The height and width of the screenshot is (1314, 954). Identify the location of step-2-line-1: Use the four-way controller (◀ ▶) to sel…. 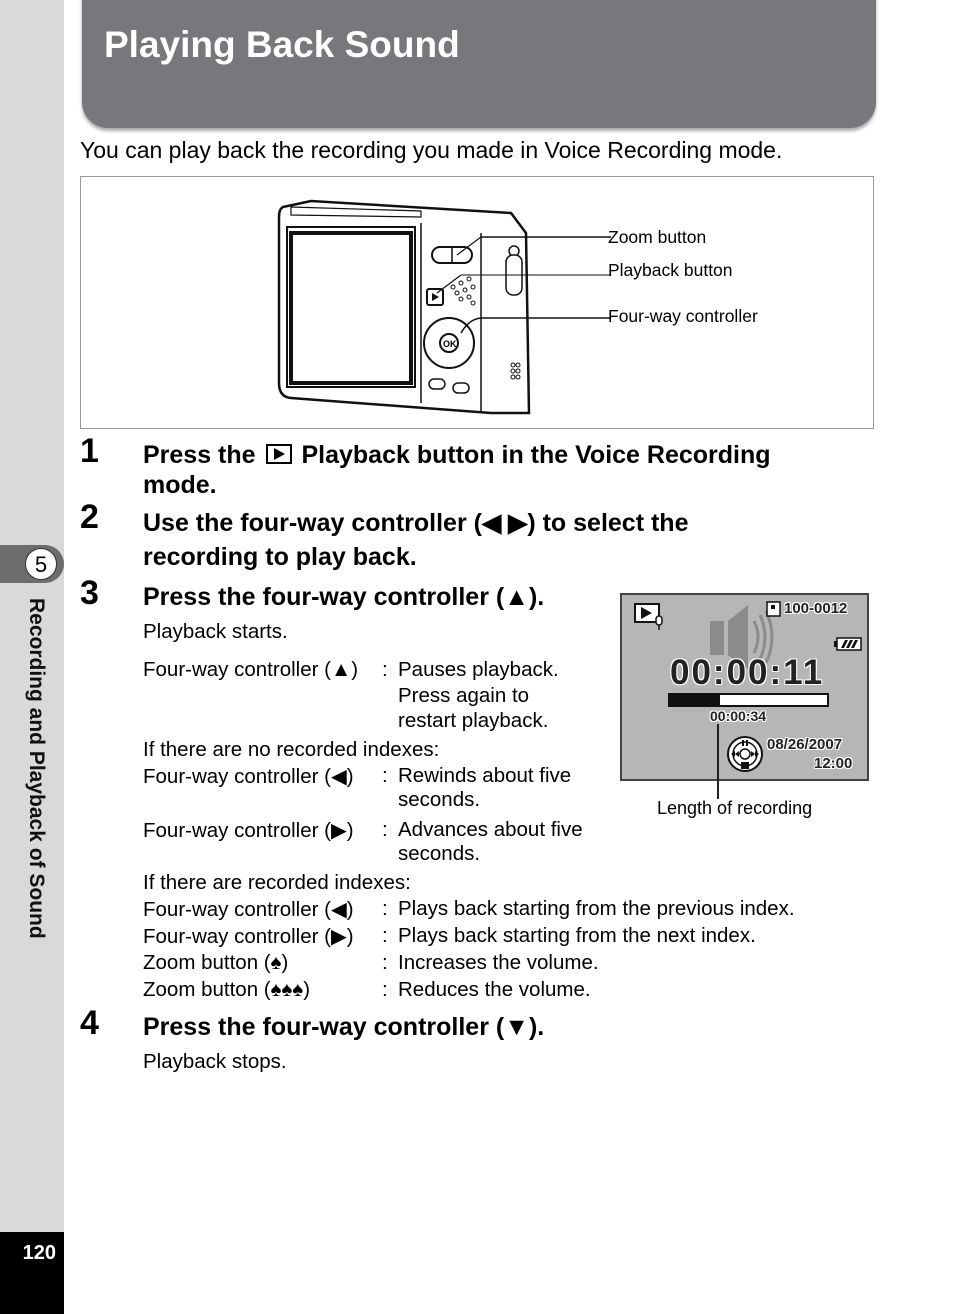
(416, 523).